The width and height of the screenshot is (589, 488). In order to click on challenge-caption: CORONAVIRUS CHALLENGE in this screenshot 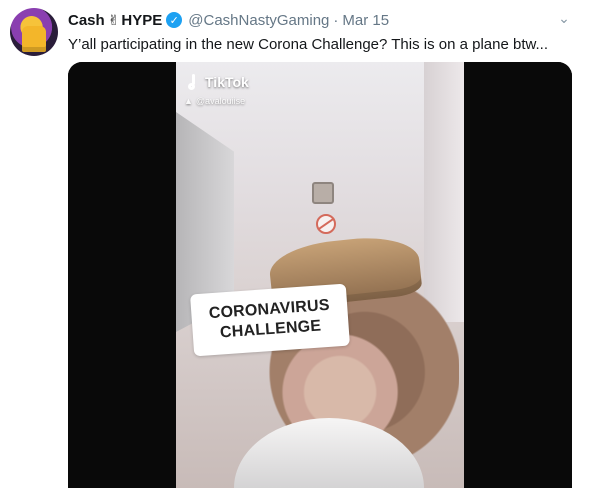, I will do `click(270, 320)`.